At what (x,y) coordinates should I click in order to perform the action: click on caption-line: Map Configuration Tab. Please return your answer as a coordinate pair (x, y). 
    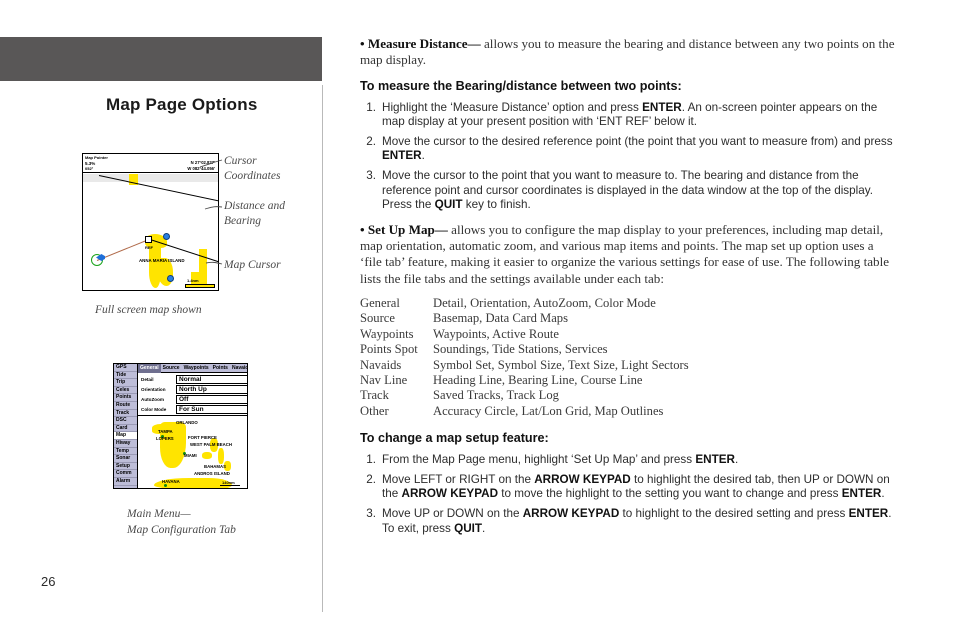
    Looking at the image, I should click on (181, 530).